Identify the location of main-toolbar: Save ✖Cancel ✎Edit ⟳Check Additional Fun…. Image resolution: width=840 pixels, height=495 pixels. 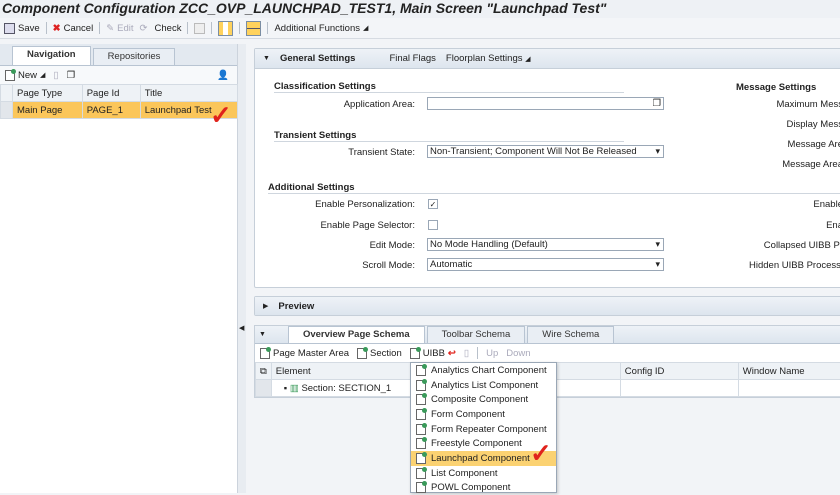
(420, 28).